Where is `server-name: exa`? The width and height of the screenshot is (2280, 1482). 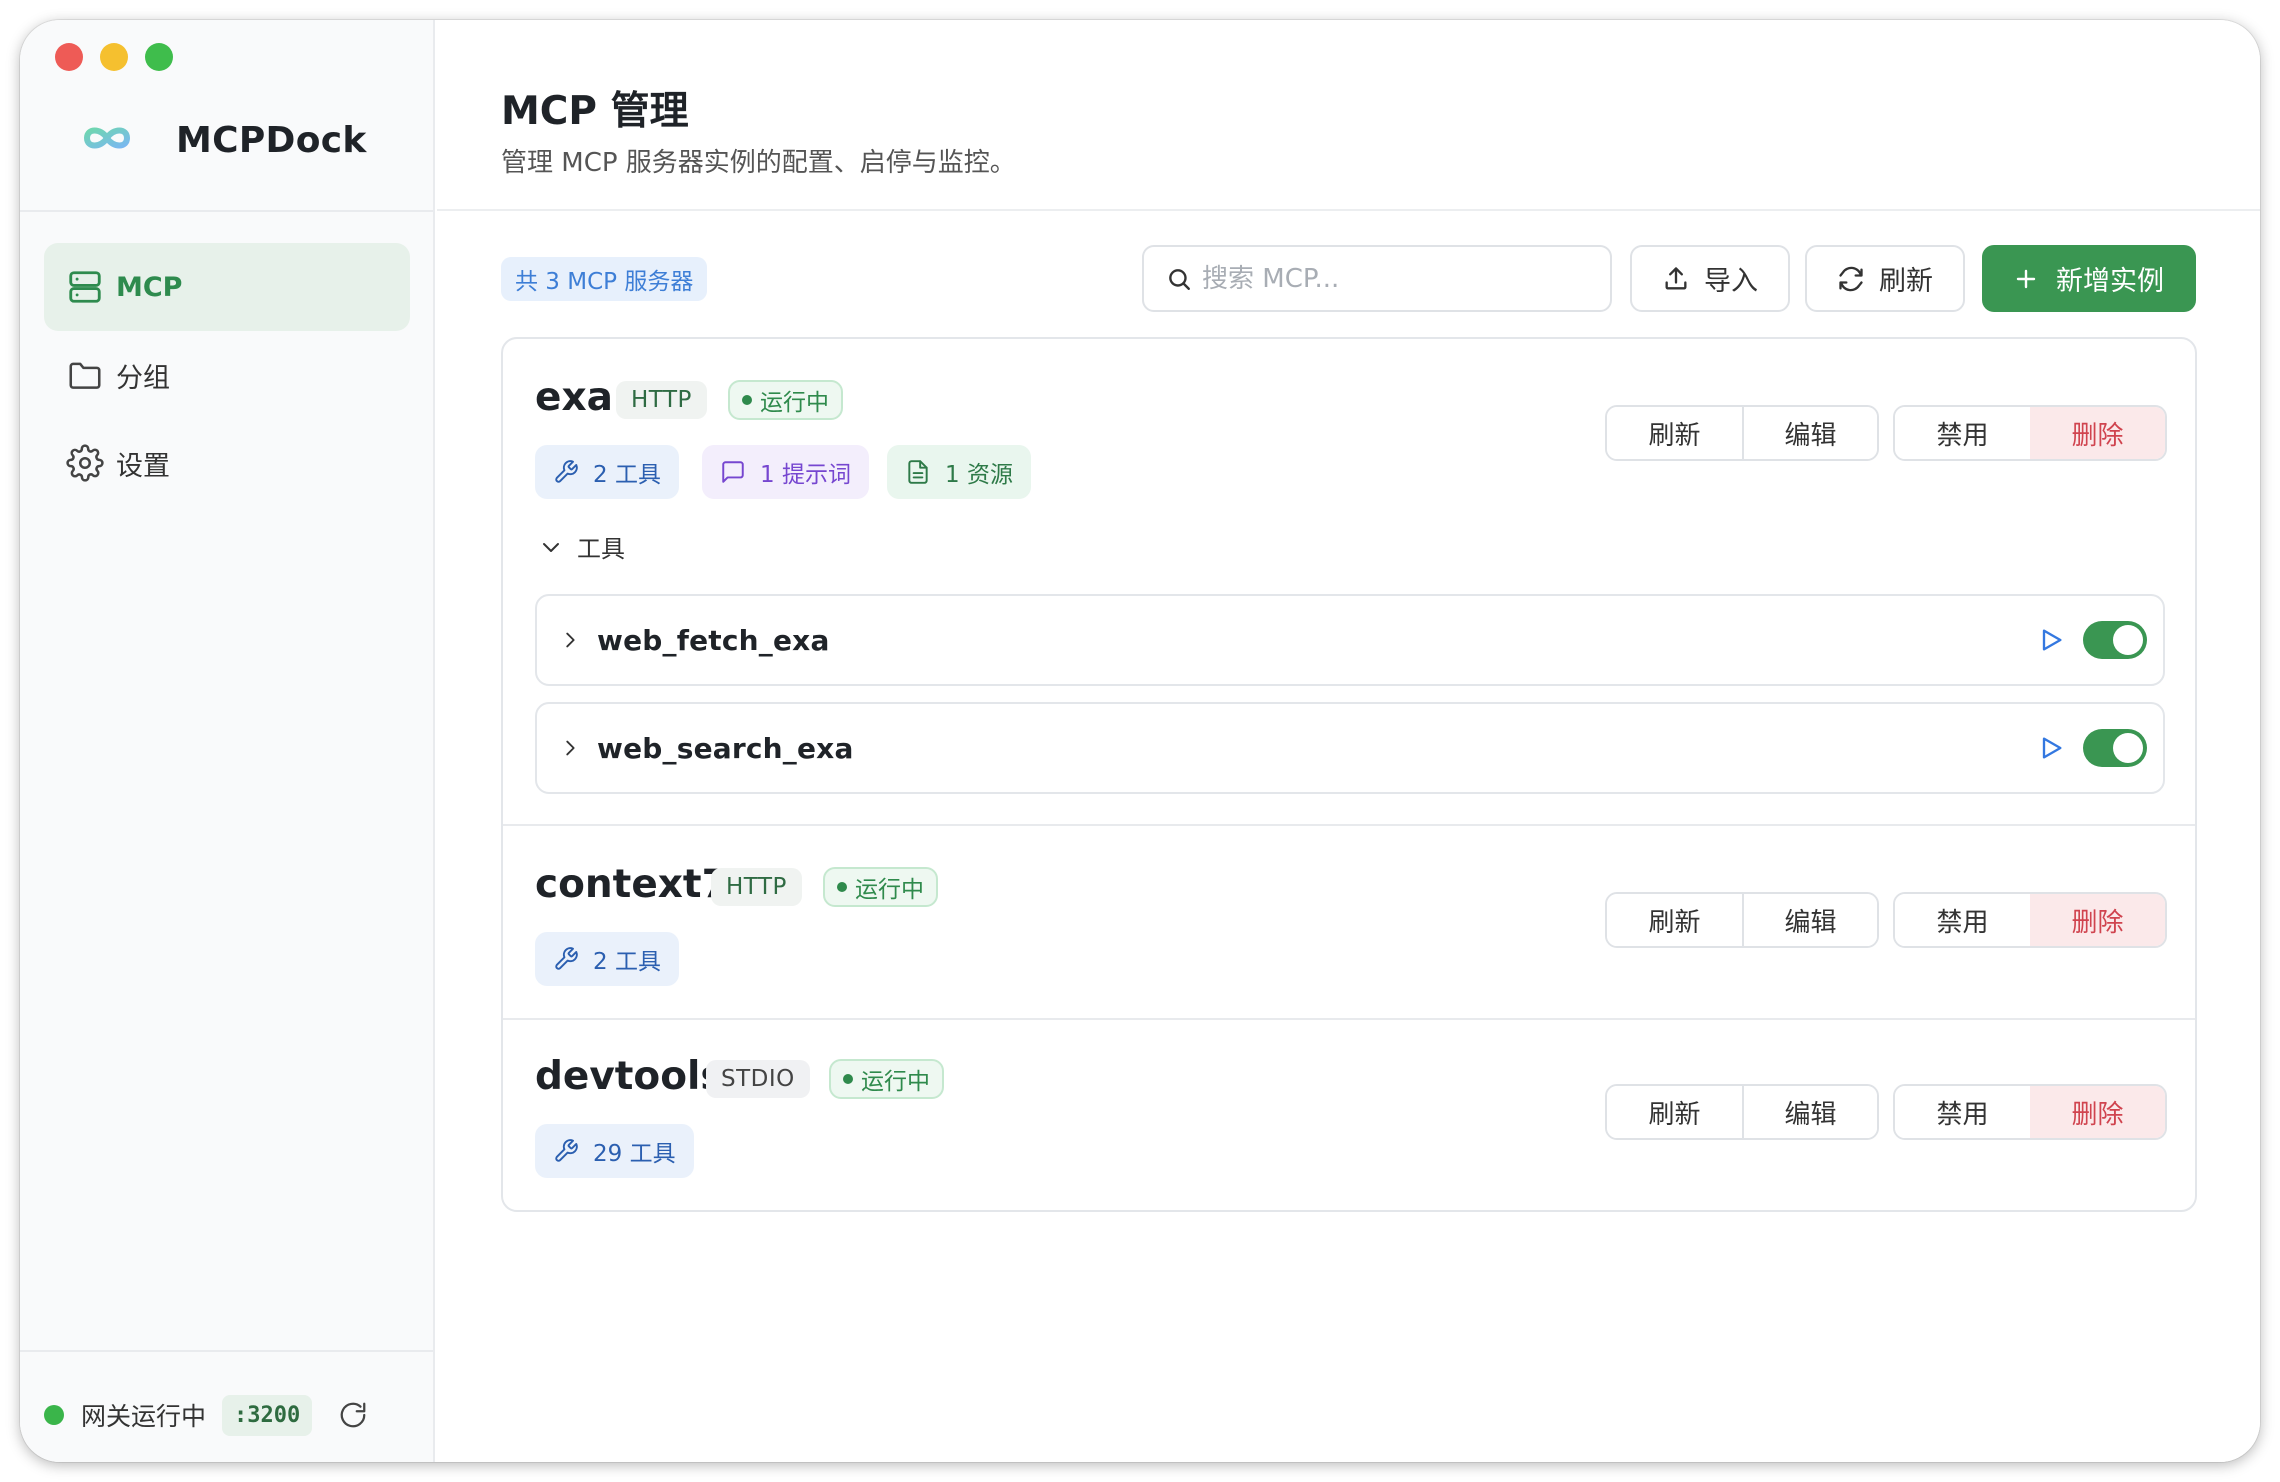 server-name: exa is located at coordinates (574, 397).